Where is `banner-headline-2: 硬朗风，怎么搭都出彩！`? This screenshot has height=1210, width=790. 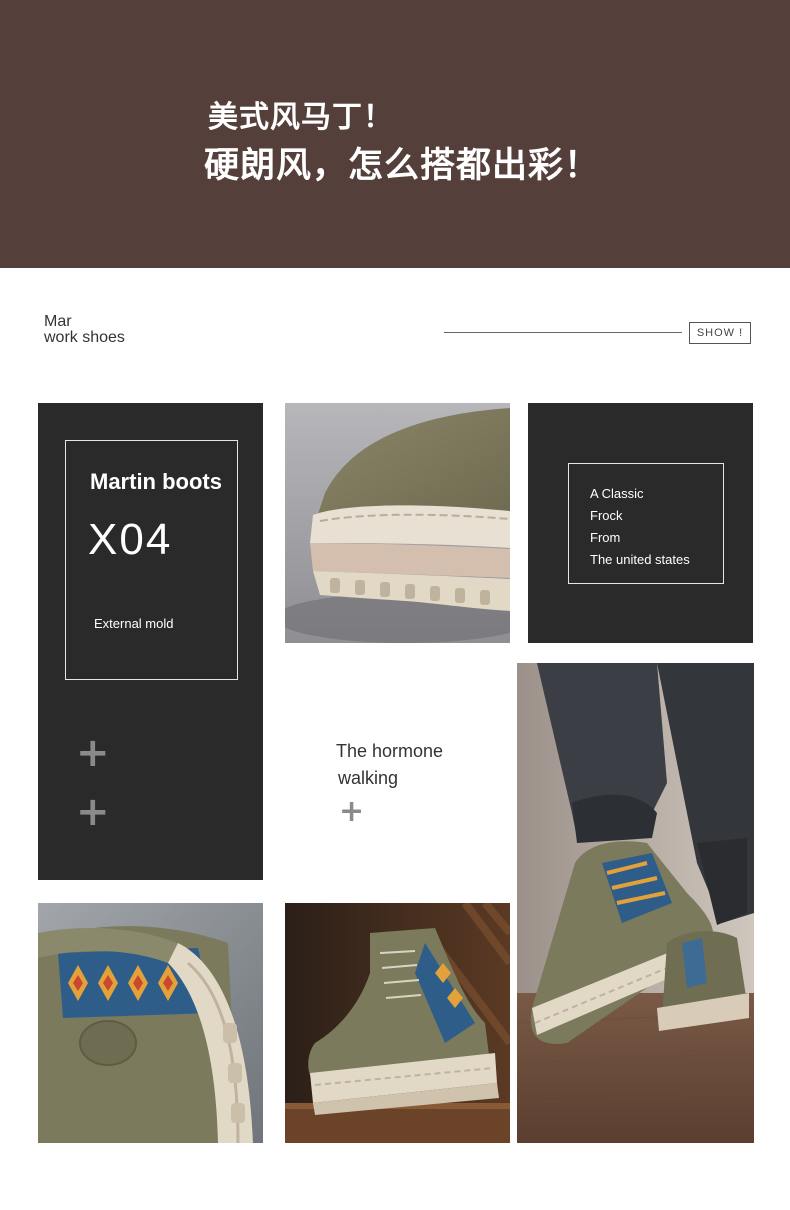
banner-headline-2: 硬朗风，怎么搭都出彩！ is located at coordinates (402, 166).